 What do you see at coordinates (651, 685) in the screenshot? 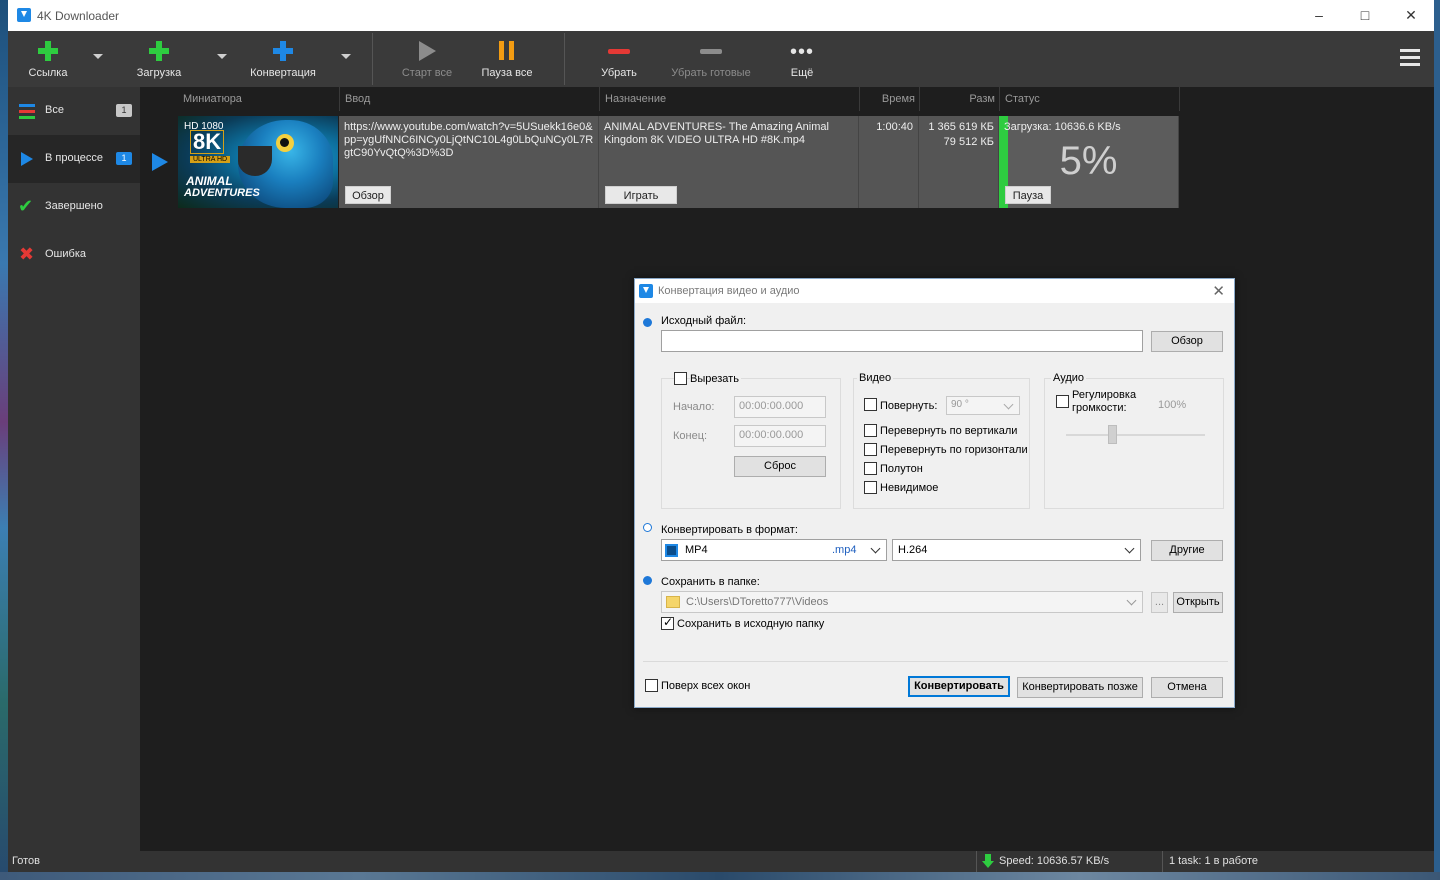
I see `always-on-top-checkbox` at bounding box center [651, 685].